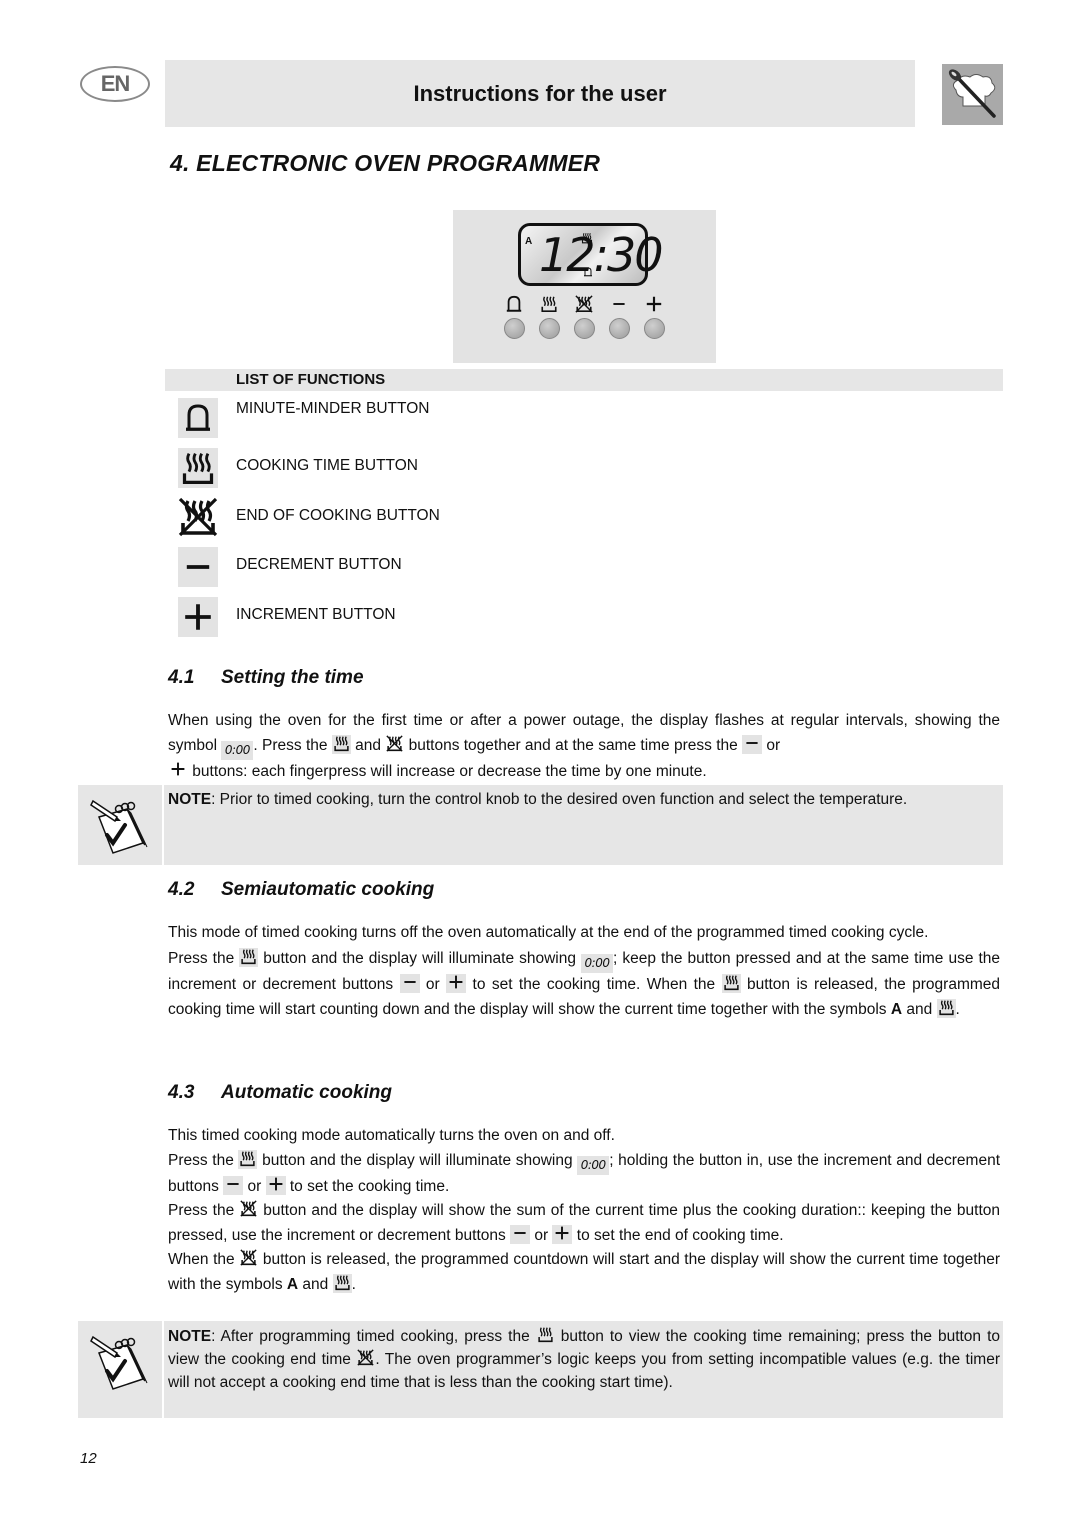 This screenshot has height=1527, width=1080. What do you see at coordinates (327, 465) in the screenshot?
I see `function-label: COOKING TIME BUTTON` at bounding box center [327, 465].